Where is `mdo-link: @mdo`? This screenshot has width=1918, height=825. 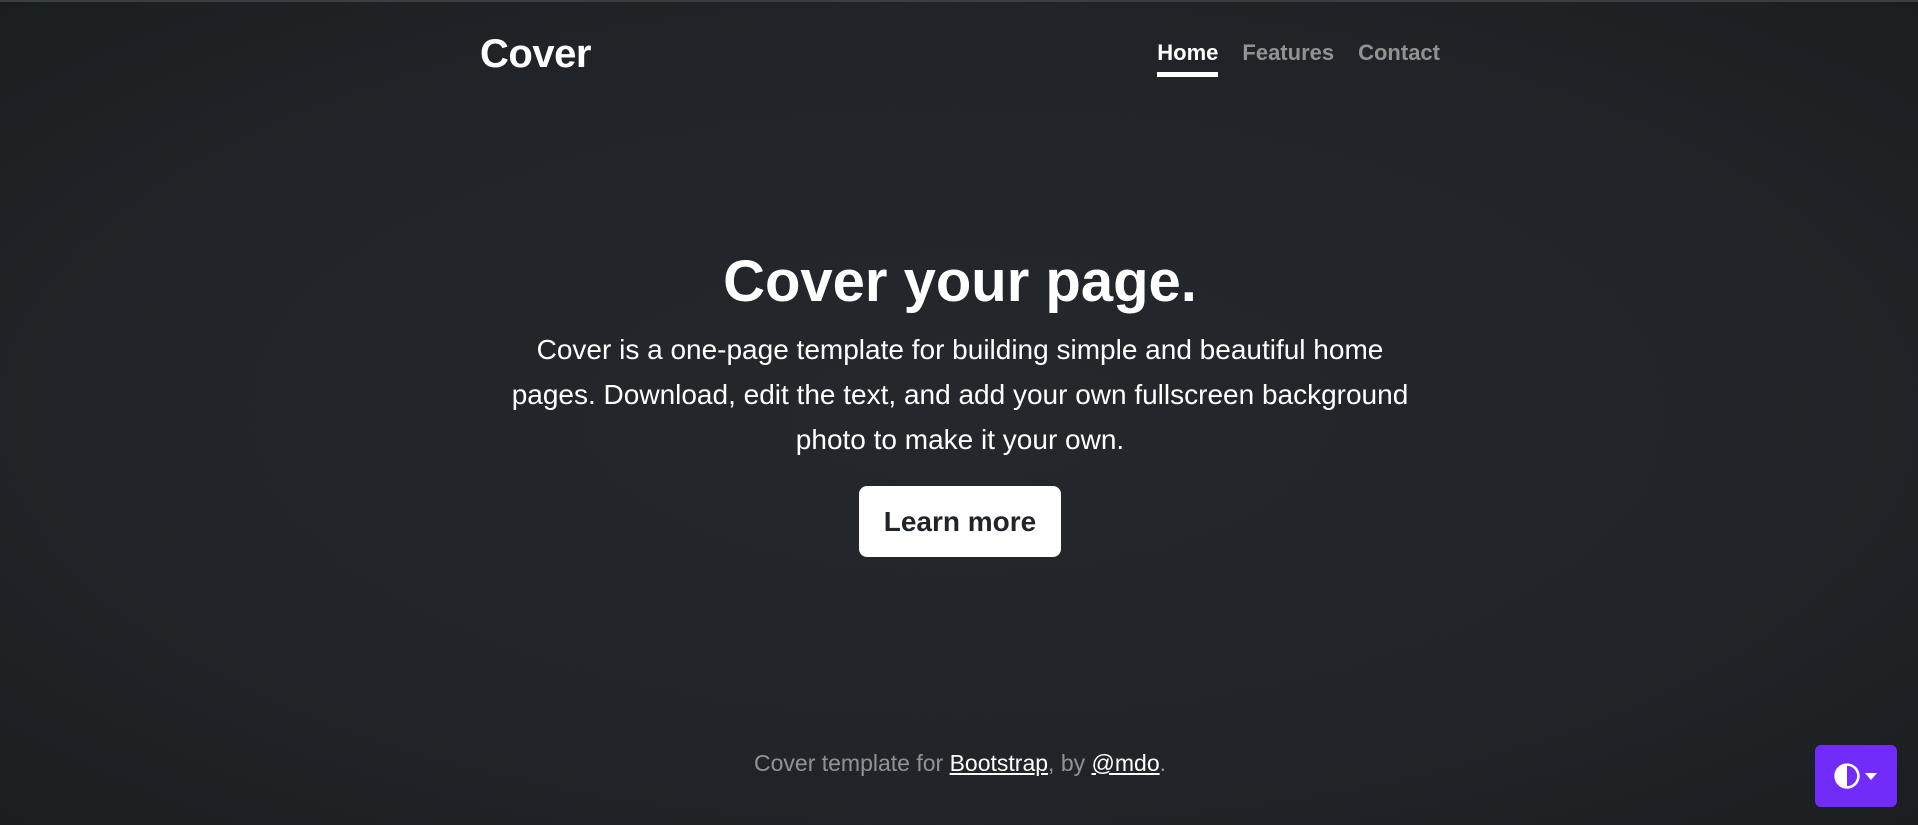
mdo-link: @mdo is located at coordinates (1126, 763).